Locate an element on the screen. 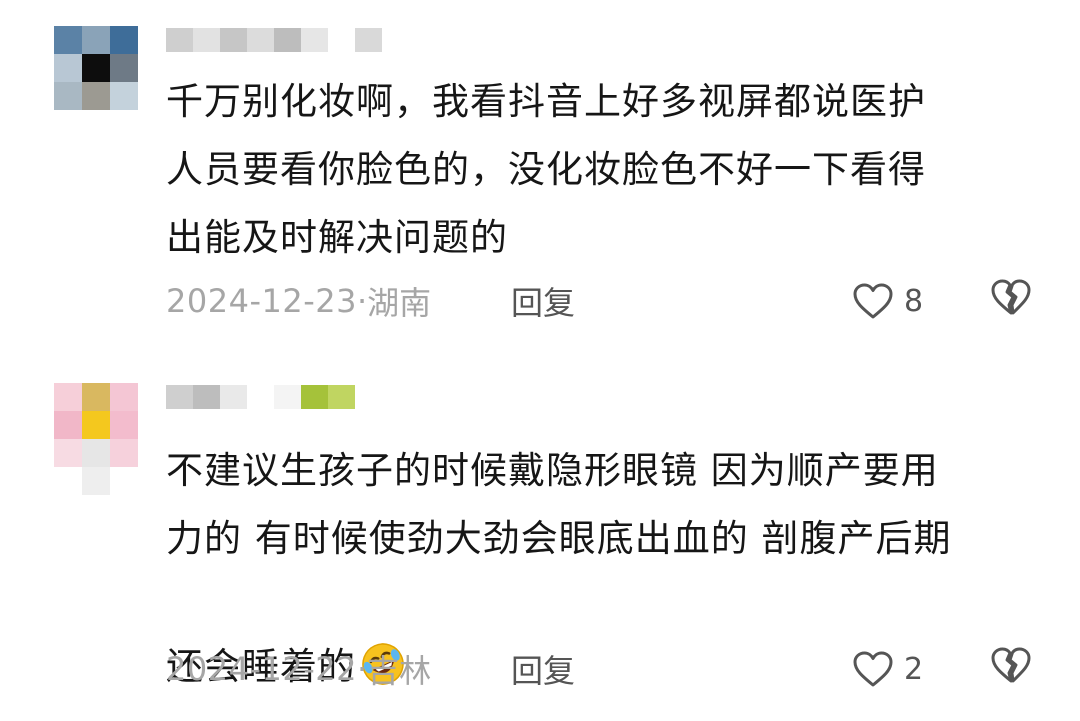  like-button: 2 is located at coordinates (887, 669).